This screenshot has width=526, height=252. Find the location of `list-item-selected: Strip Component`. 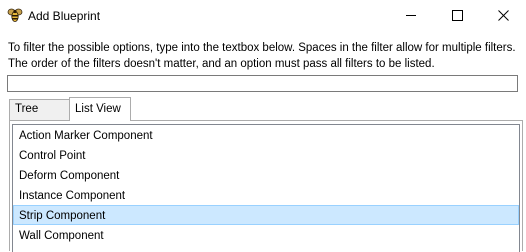

list-item-selected: Strip Component is located at coordinates (266, 215).